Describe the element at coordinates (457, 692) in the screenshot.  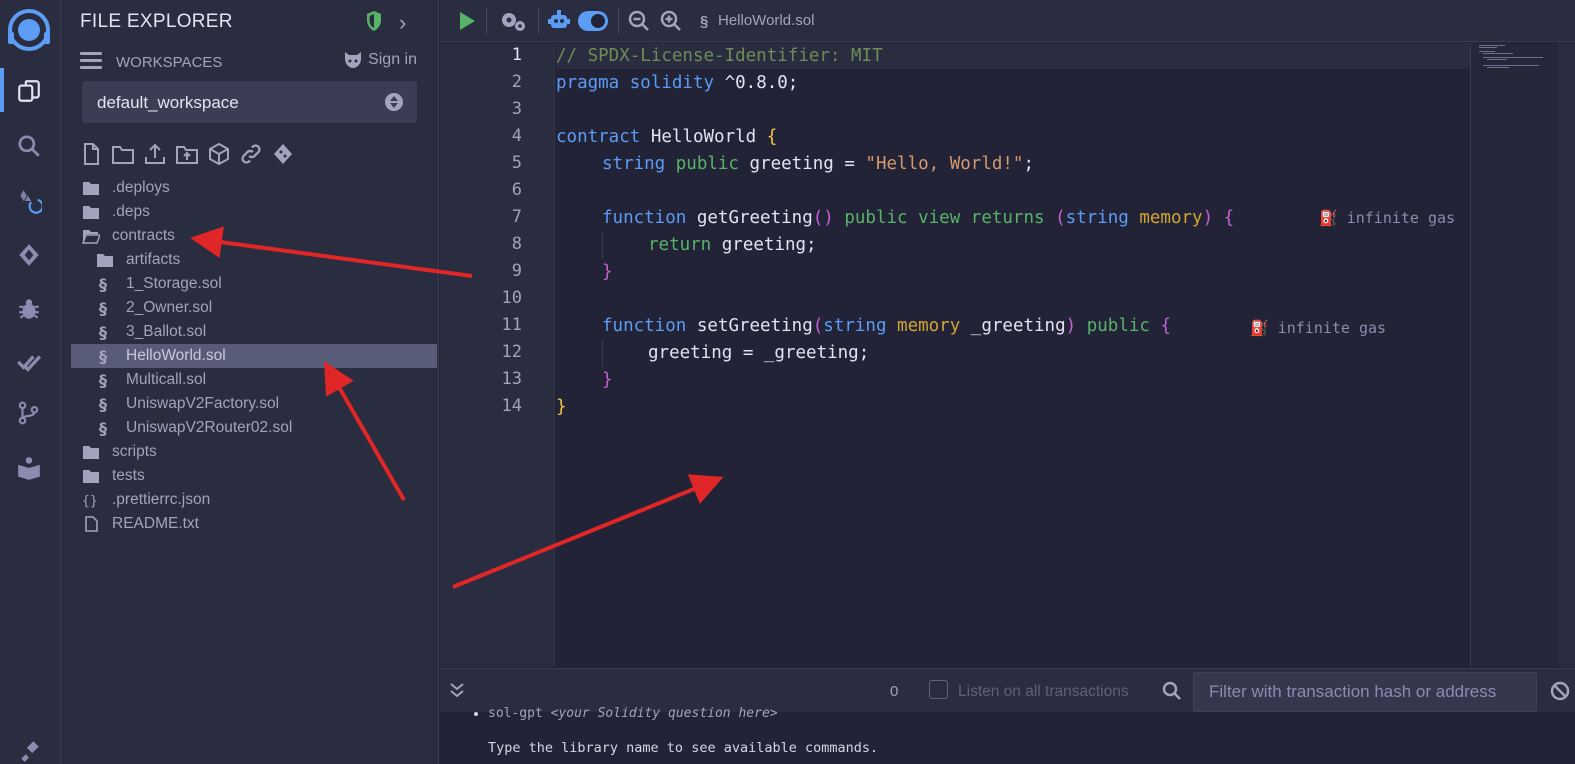
I see `collapse-terminal-icon` at that location.